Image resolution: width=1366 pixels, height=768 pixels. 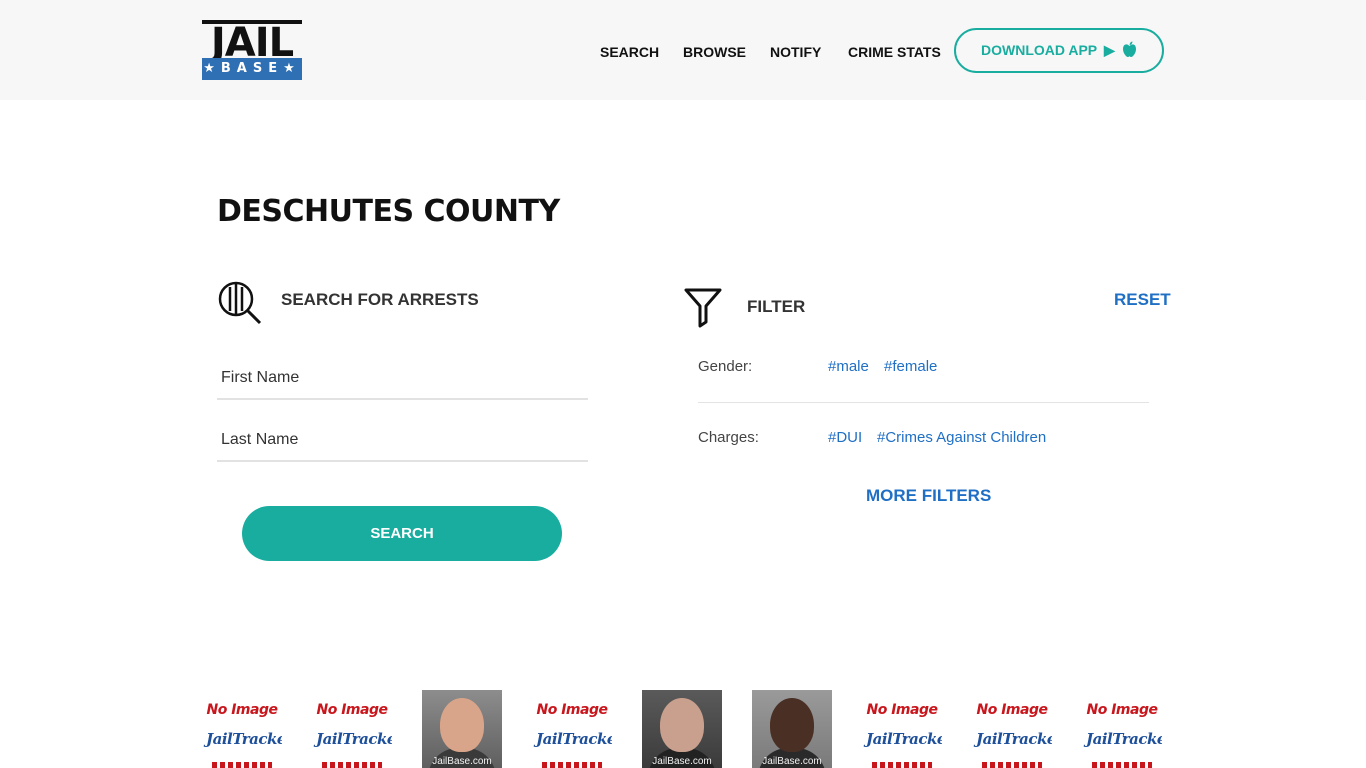 I want to click on search-icon, so click(x=240, y=303).